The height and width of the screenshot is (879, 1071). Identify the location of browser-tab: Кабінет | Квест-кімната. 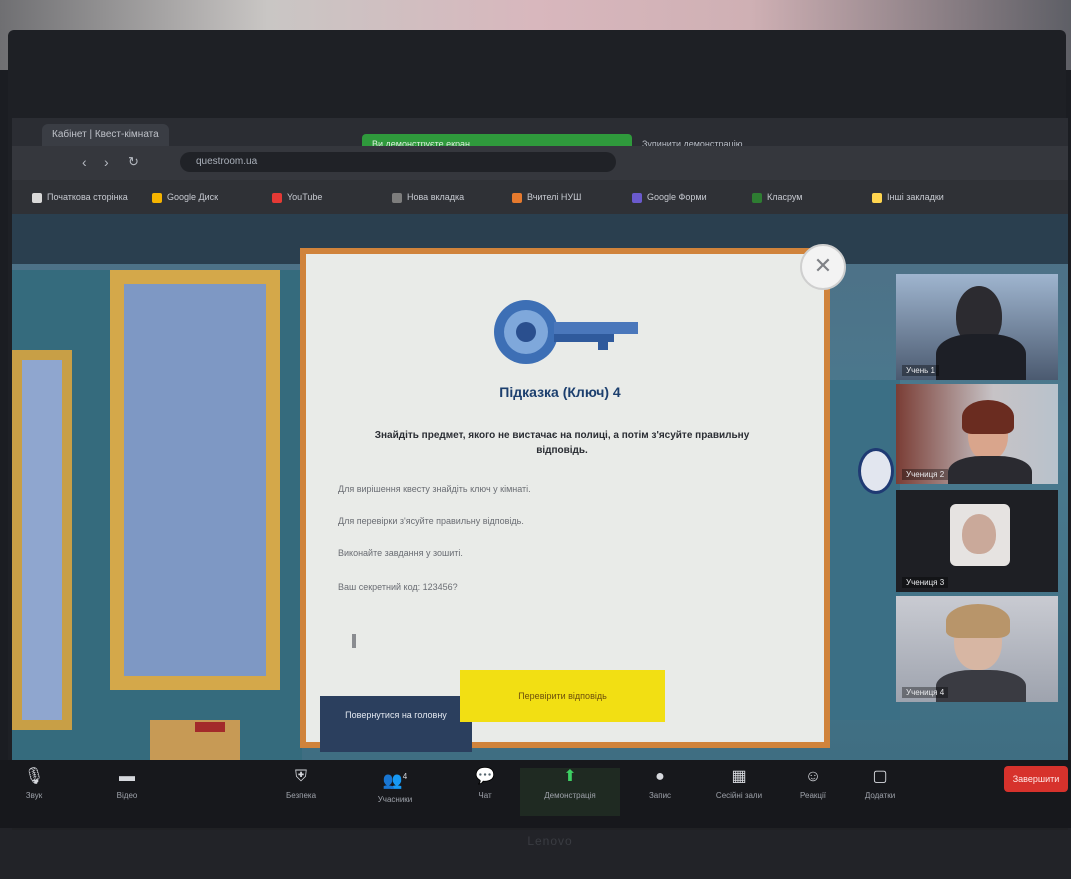
(105, 135).